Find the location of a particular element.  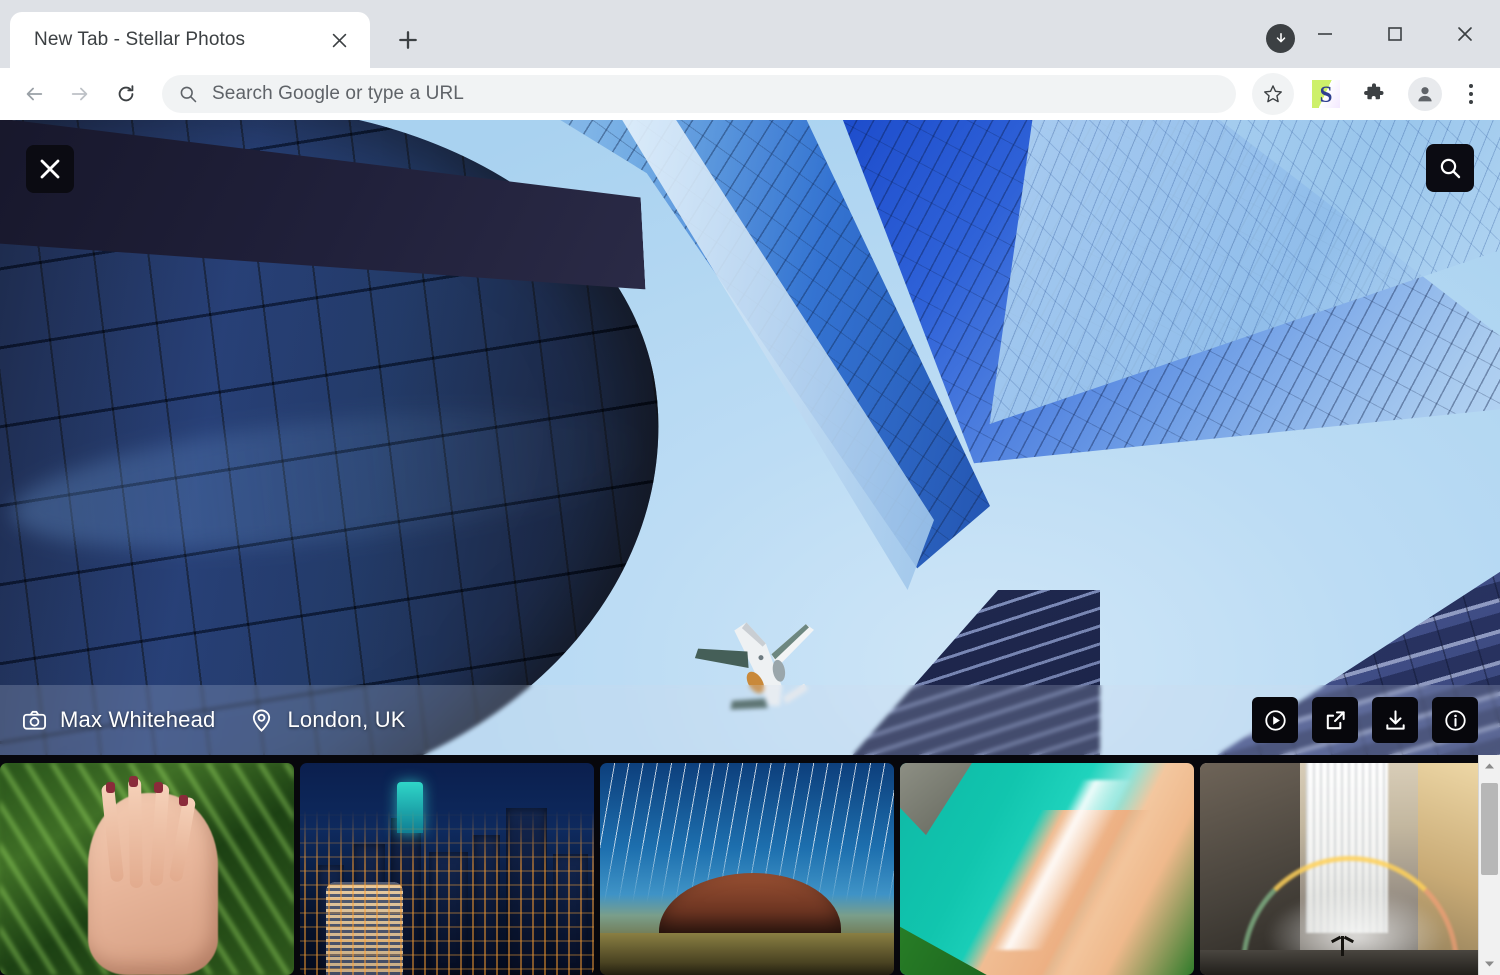

back-button is located at coordinates (34, 94).